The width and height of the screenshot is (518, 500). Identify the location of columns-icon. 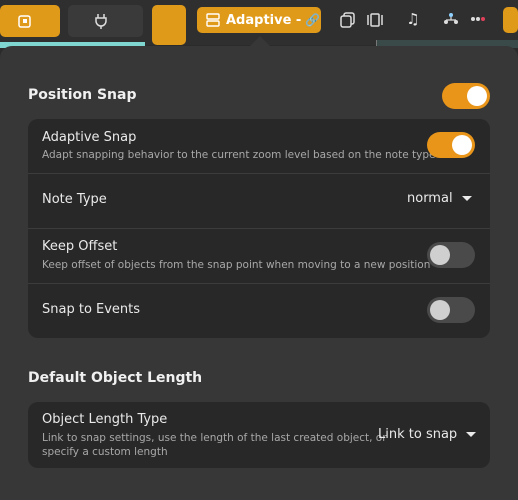
(375, 20).